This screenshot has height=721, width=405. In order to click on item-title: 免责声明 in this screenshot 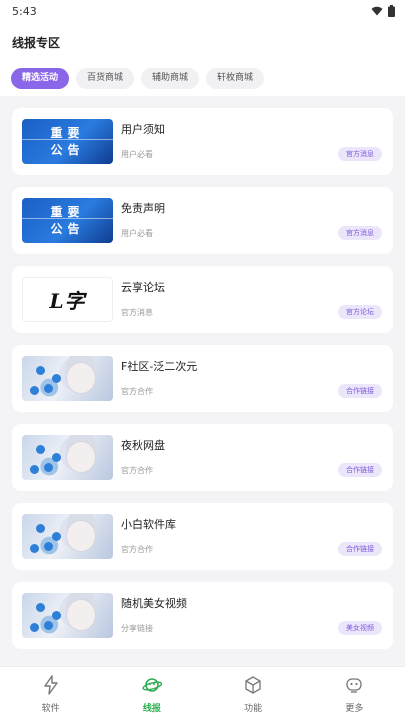, I will do `click(143, 208)`.